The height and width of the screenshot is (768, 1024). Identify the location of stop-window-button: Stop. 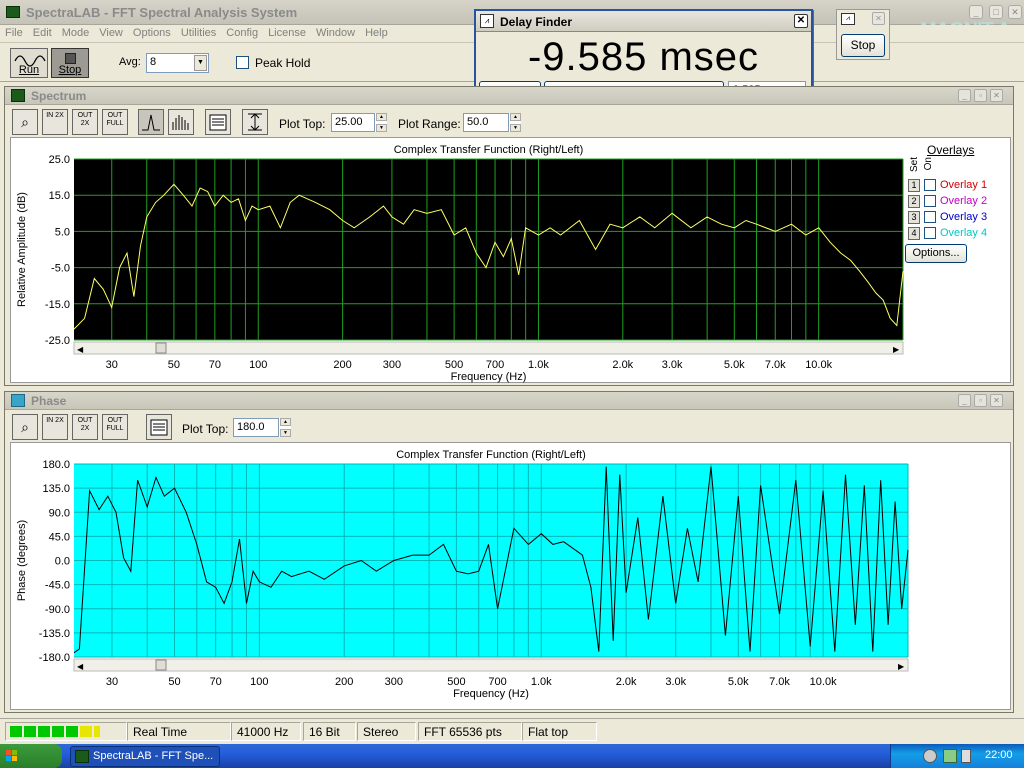
(863, 45).